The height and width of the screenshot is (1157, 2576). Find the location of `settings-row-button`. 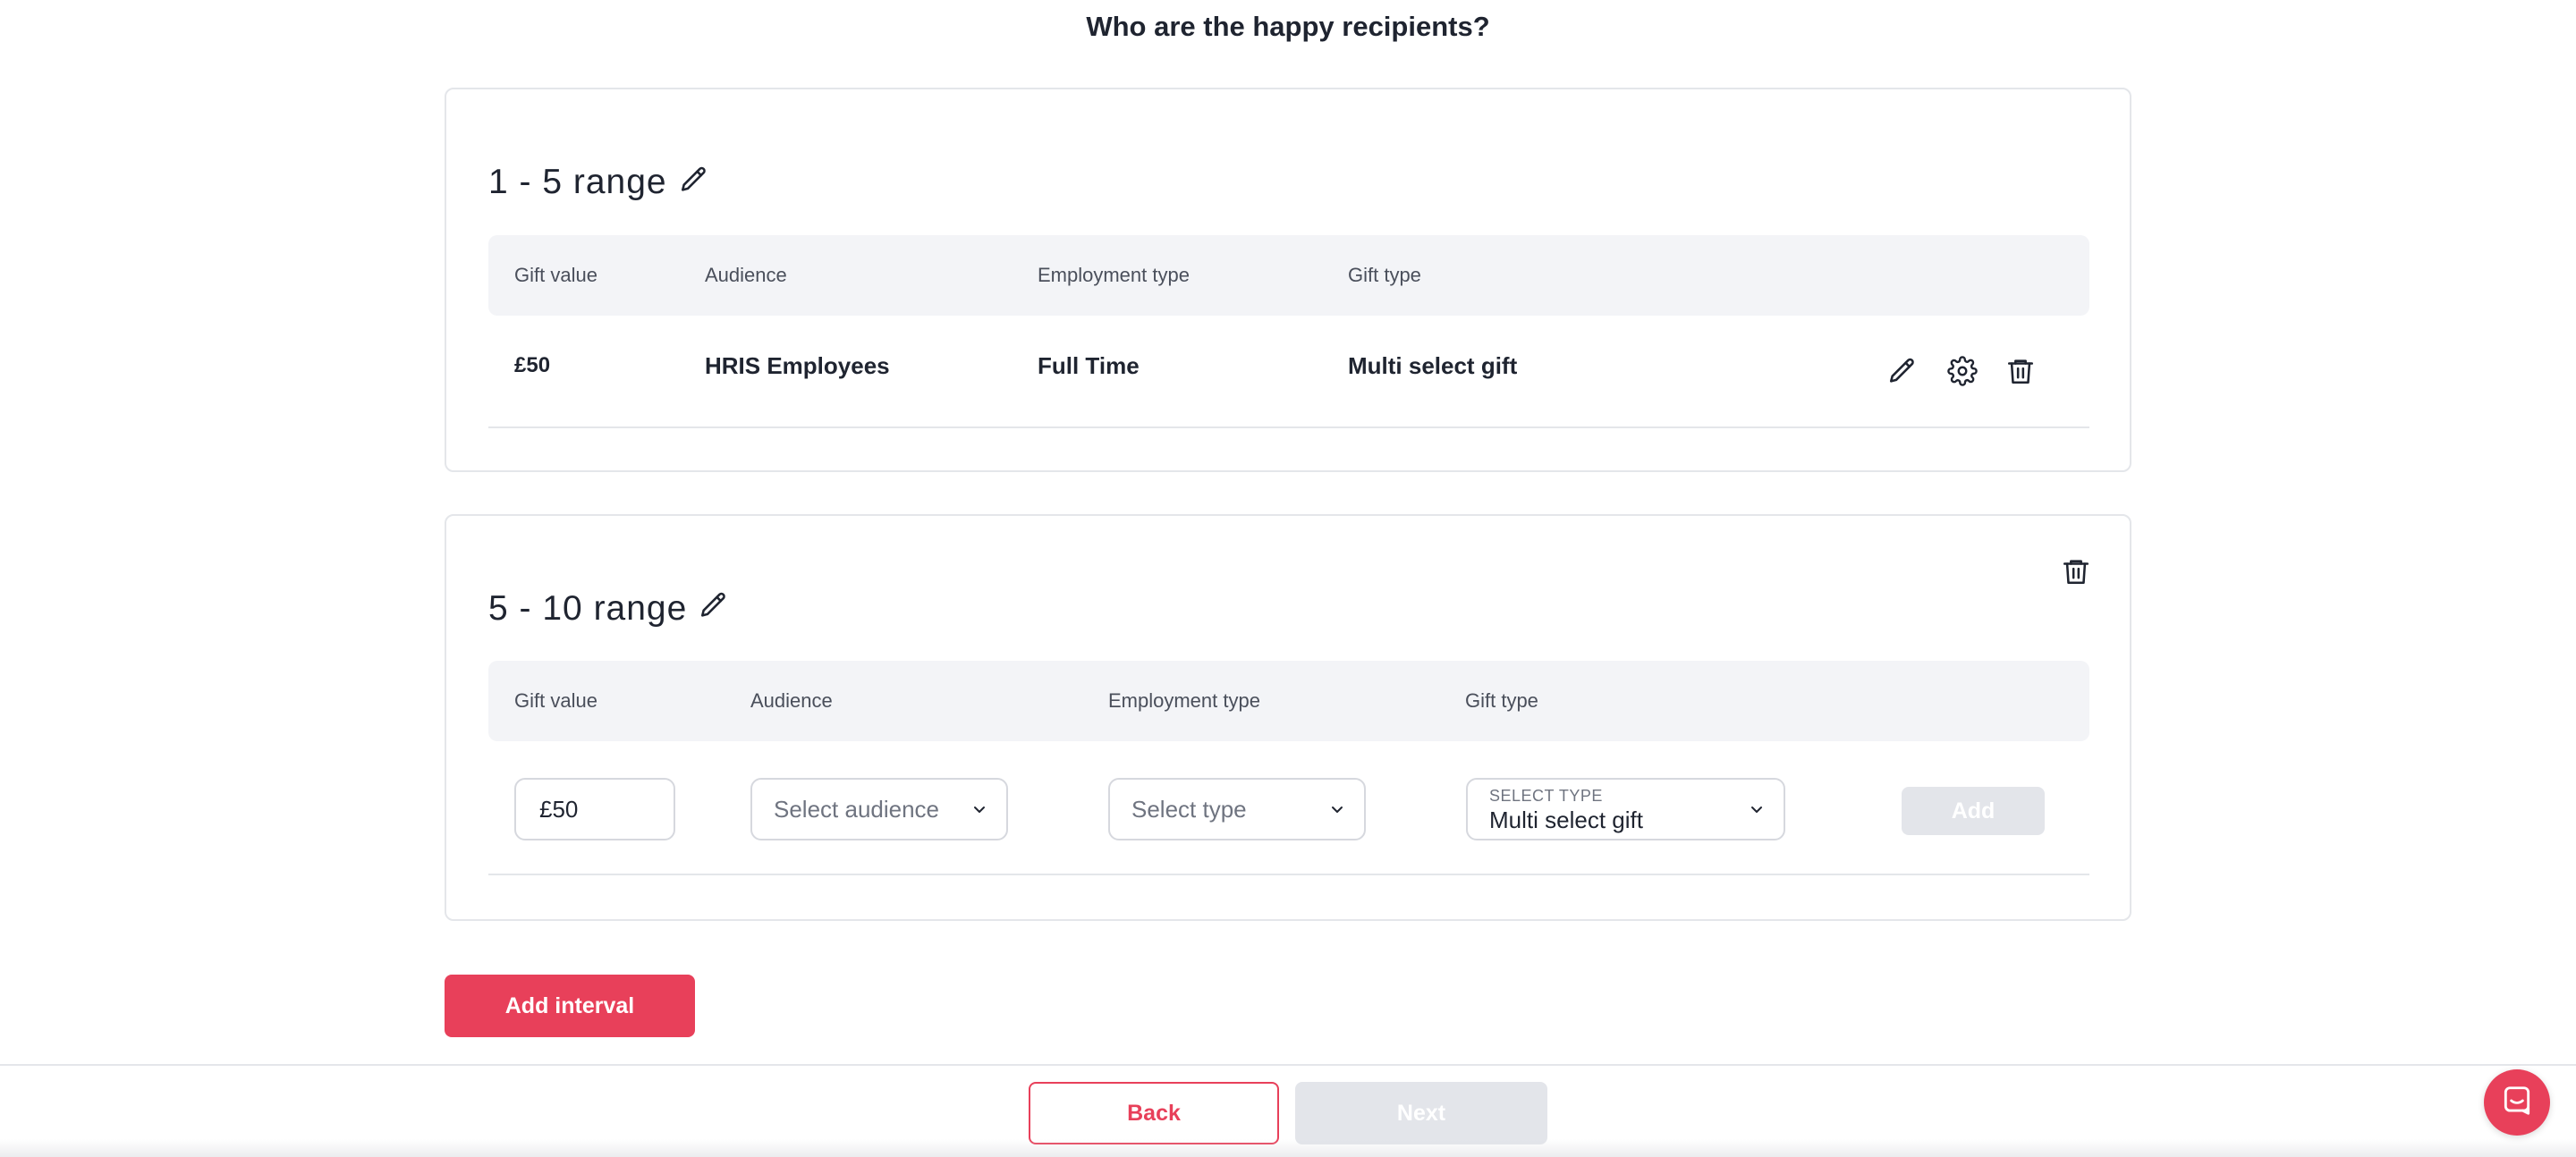

settings-row-button is located at coordinates (1962, 373).